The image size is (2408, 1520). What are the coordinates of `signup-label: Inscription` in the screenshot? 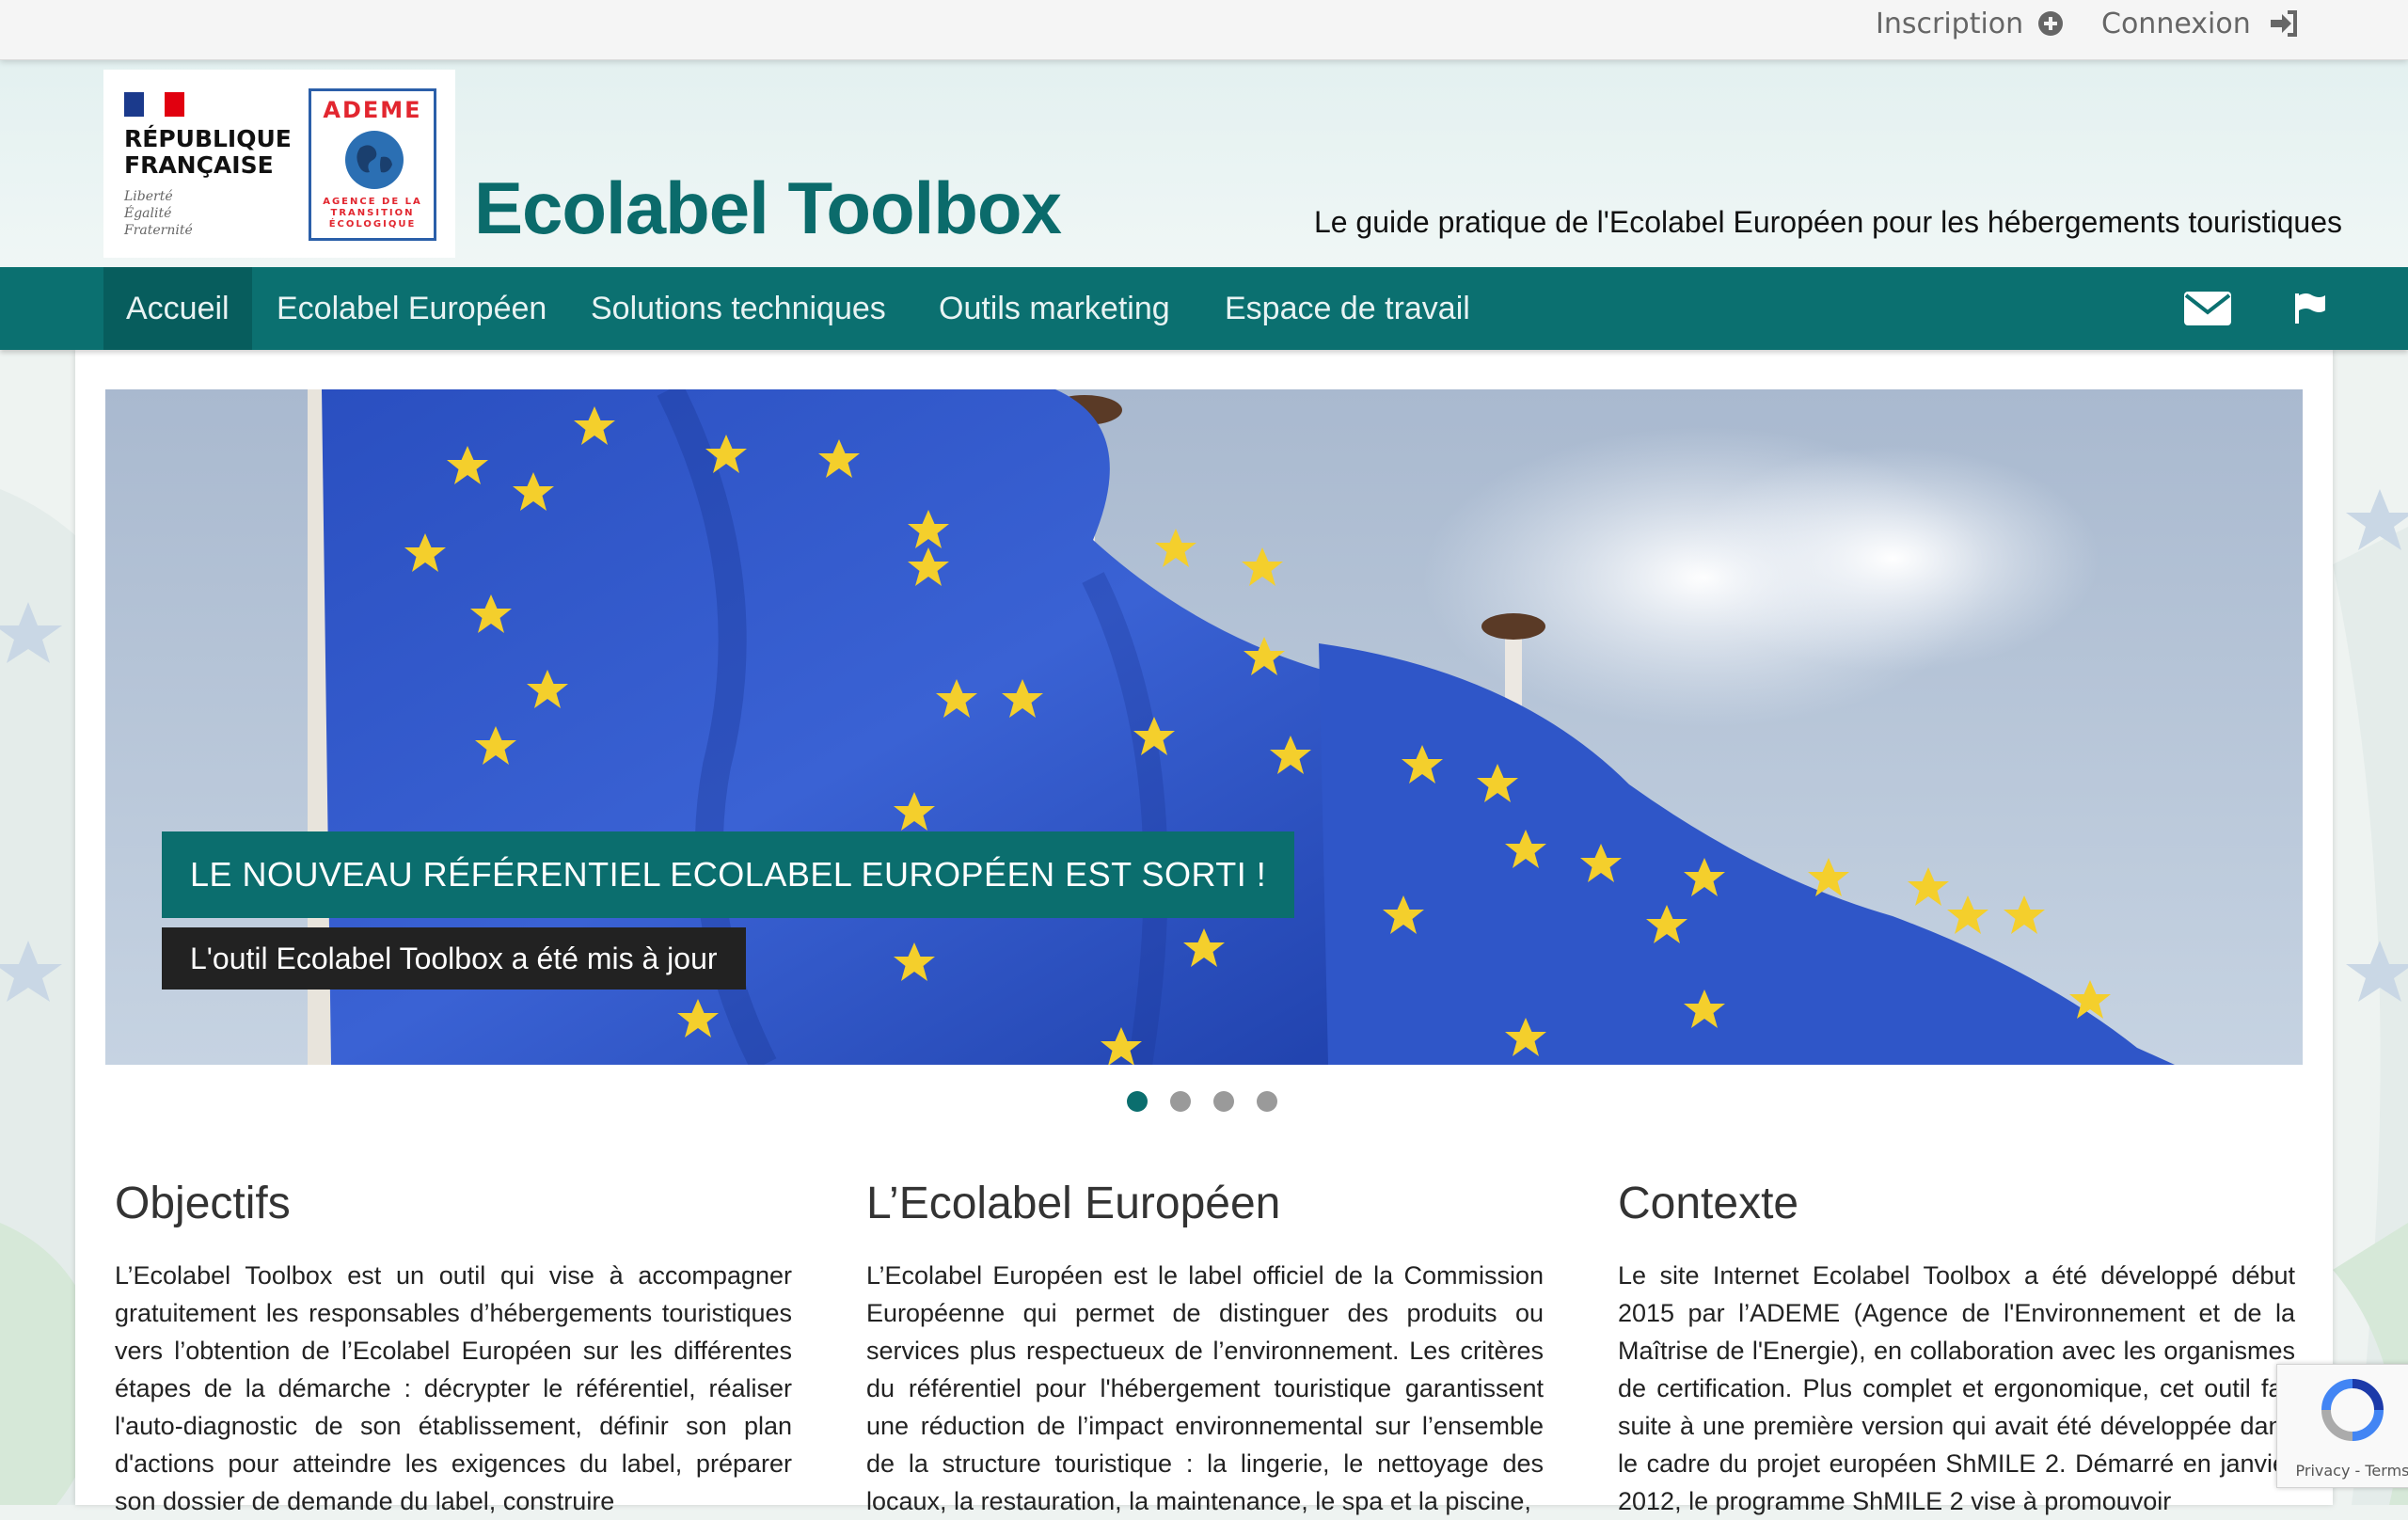 It's located at (1950, 23).